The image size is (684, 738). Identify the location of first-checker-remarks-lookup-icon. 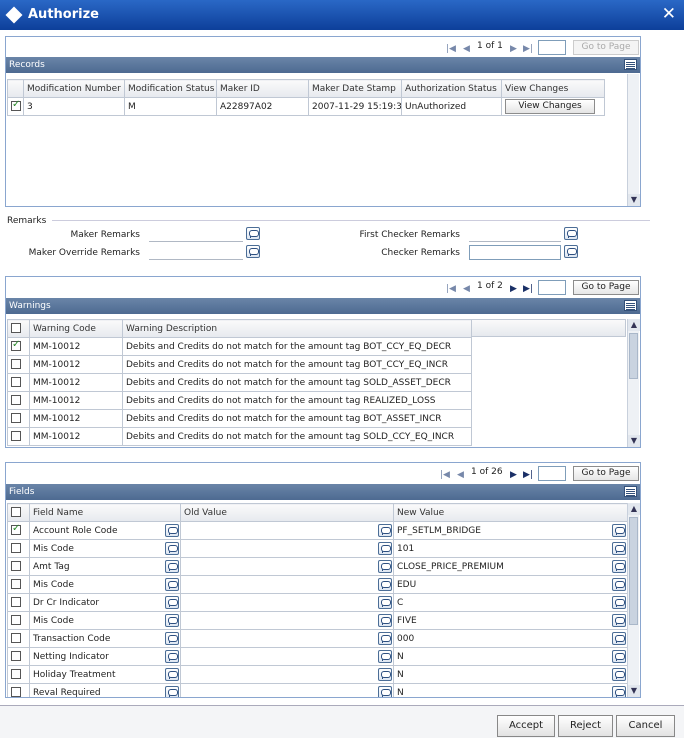
(571, 233).